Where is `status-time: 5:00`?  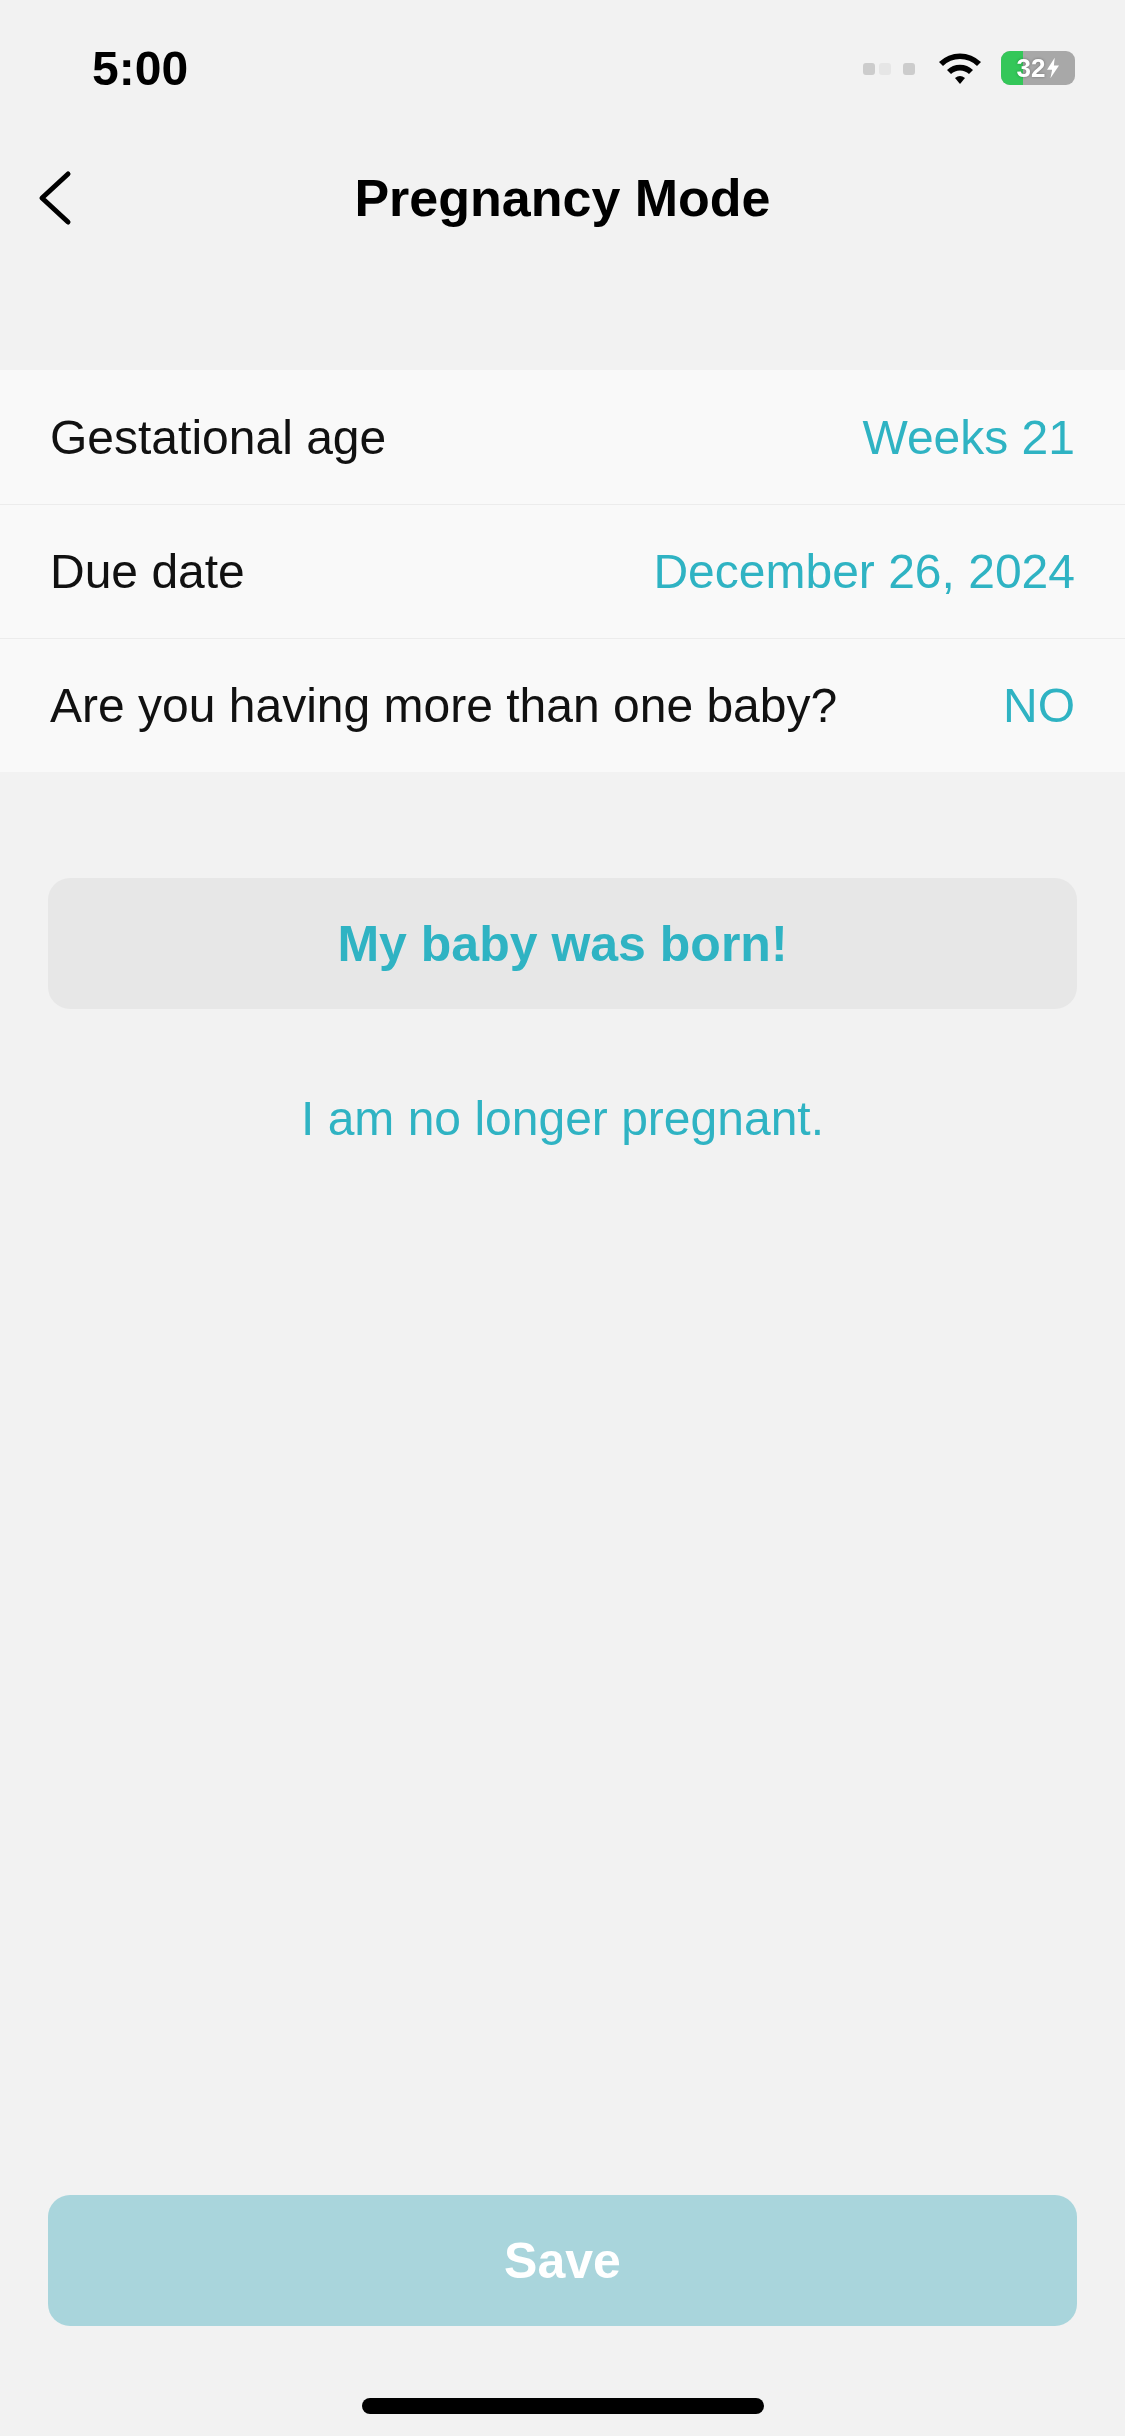 status-time: 5:00 is located at coordinates (140, 68).